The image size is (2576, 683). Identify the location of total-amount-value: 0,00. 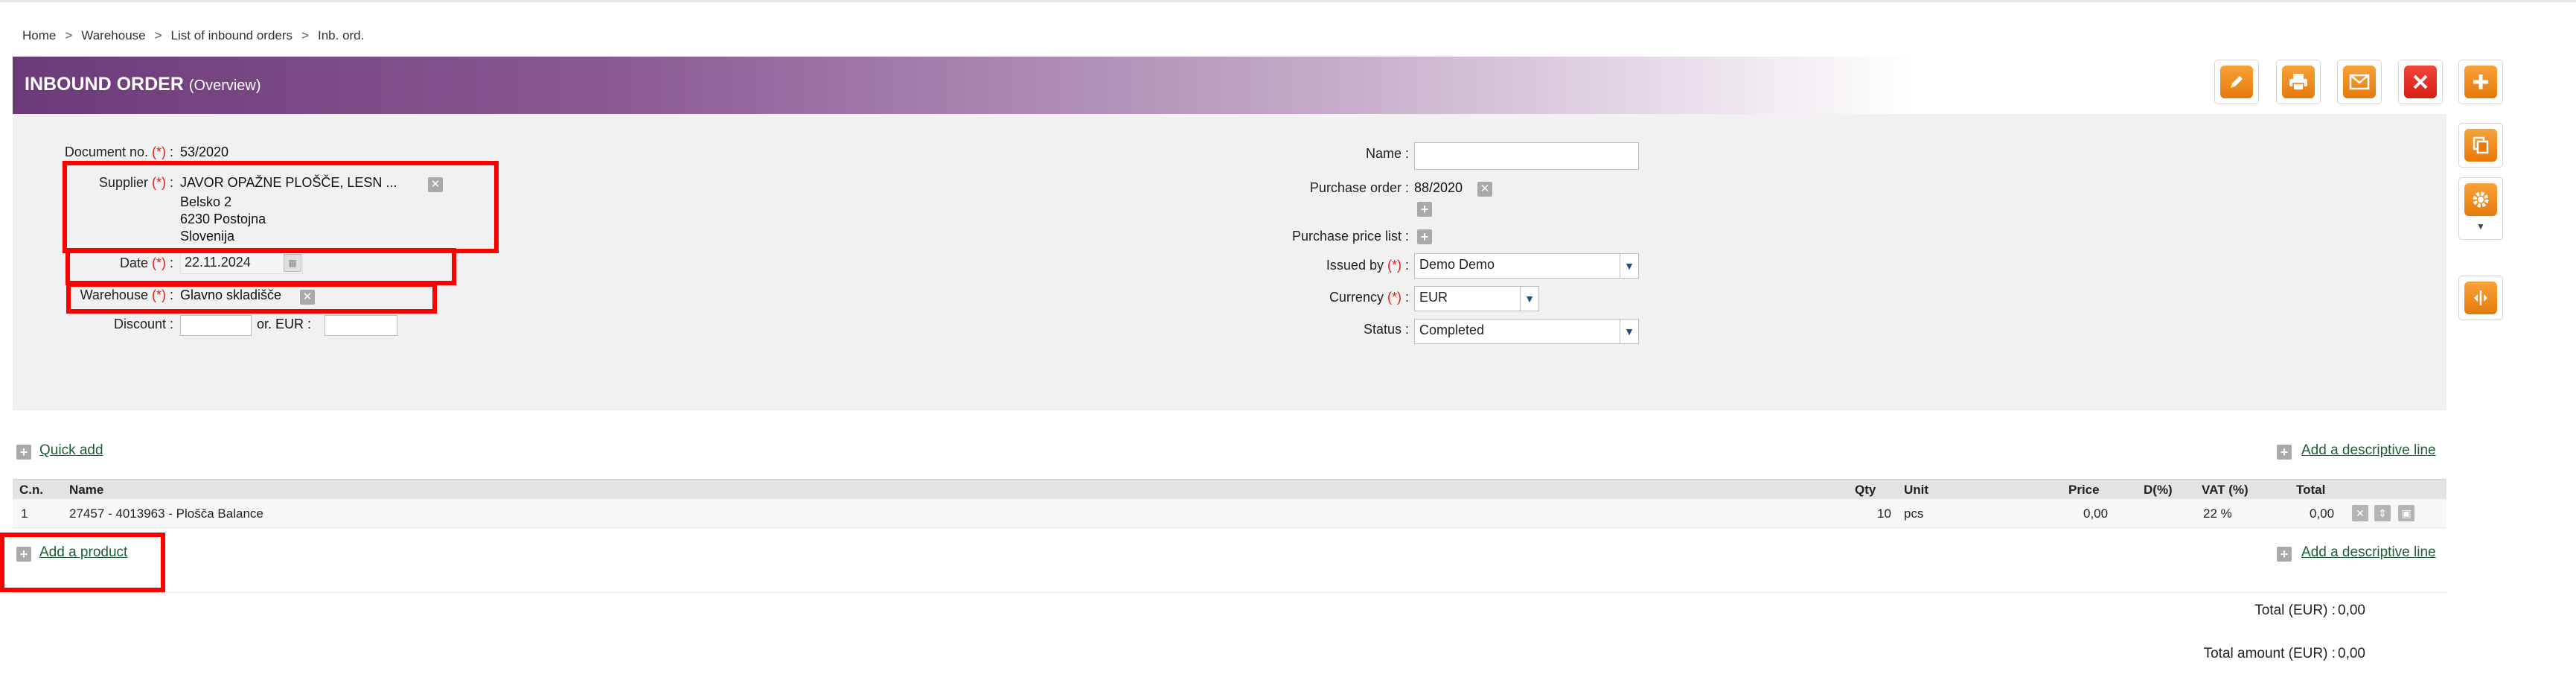
(2351, 653).